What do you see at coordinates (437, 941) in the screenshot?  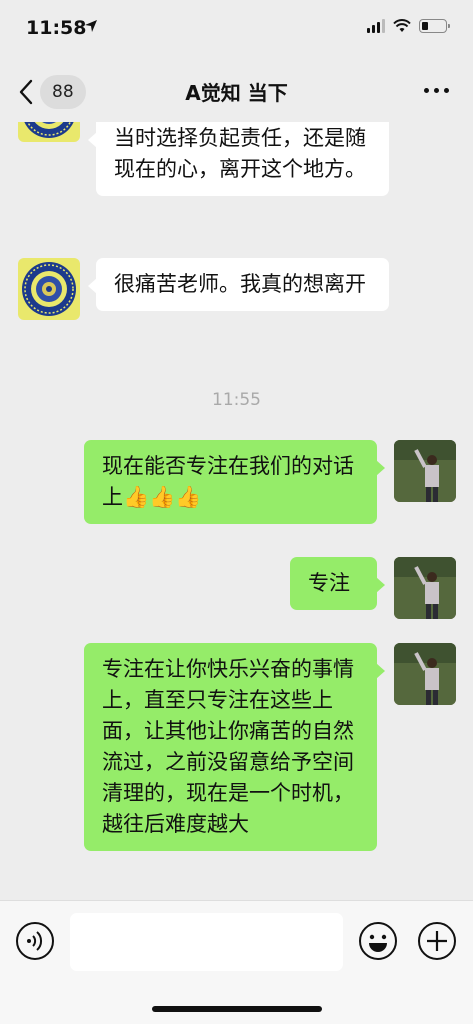 I see `plus-icon` at bounding box center [437, 941].